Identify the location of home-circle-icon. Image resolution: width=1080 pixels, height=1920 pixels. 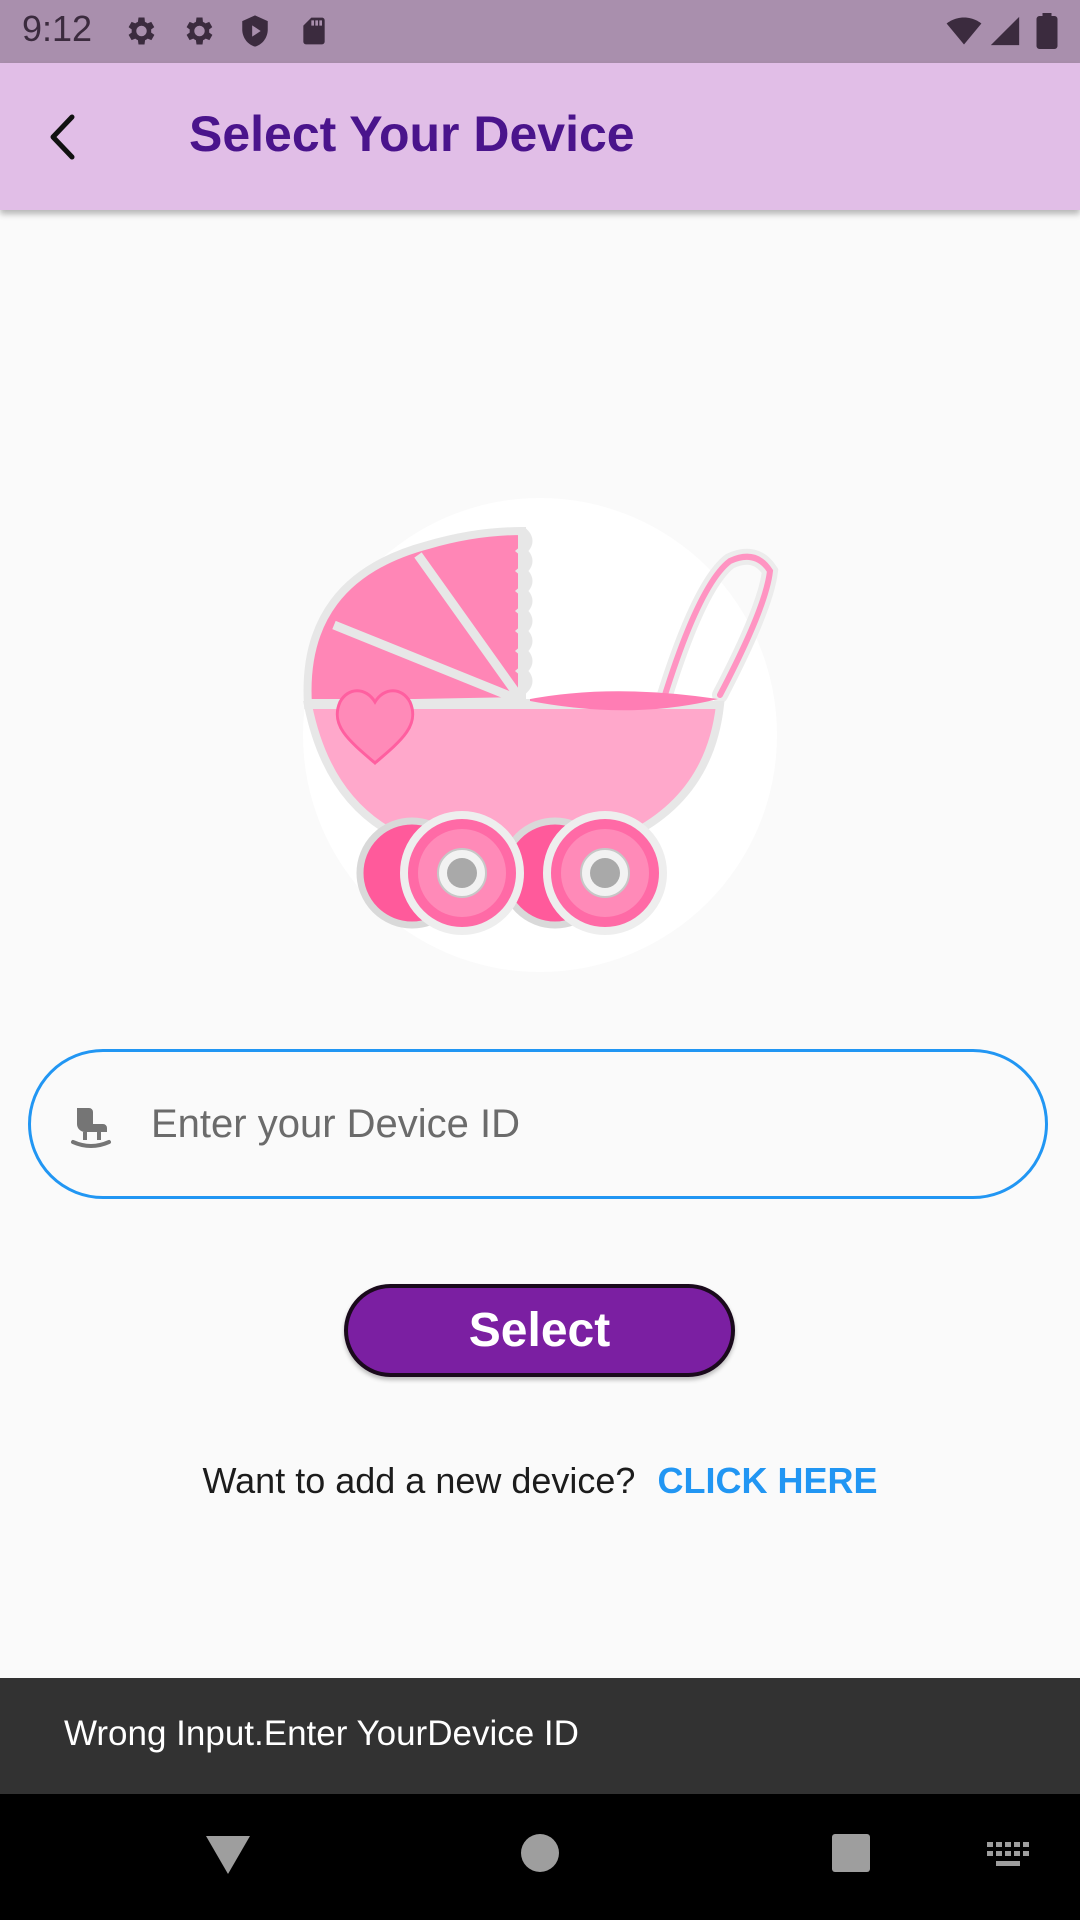
(540, 1853).